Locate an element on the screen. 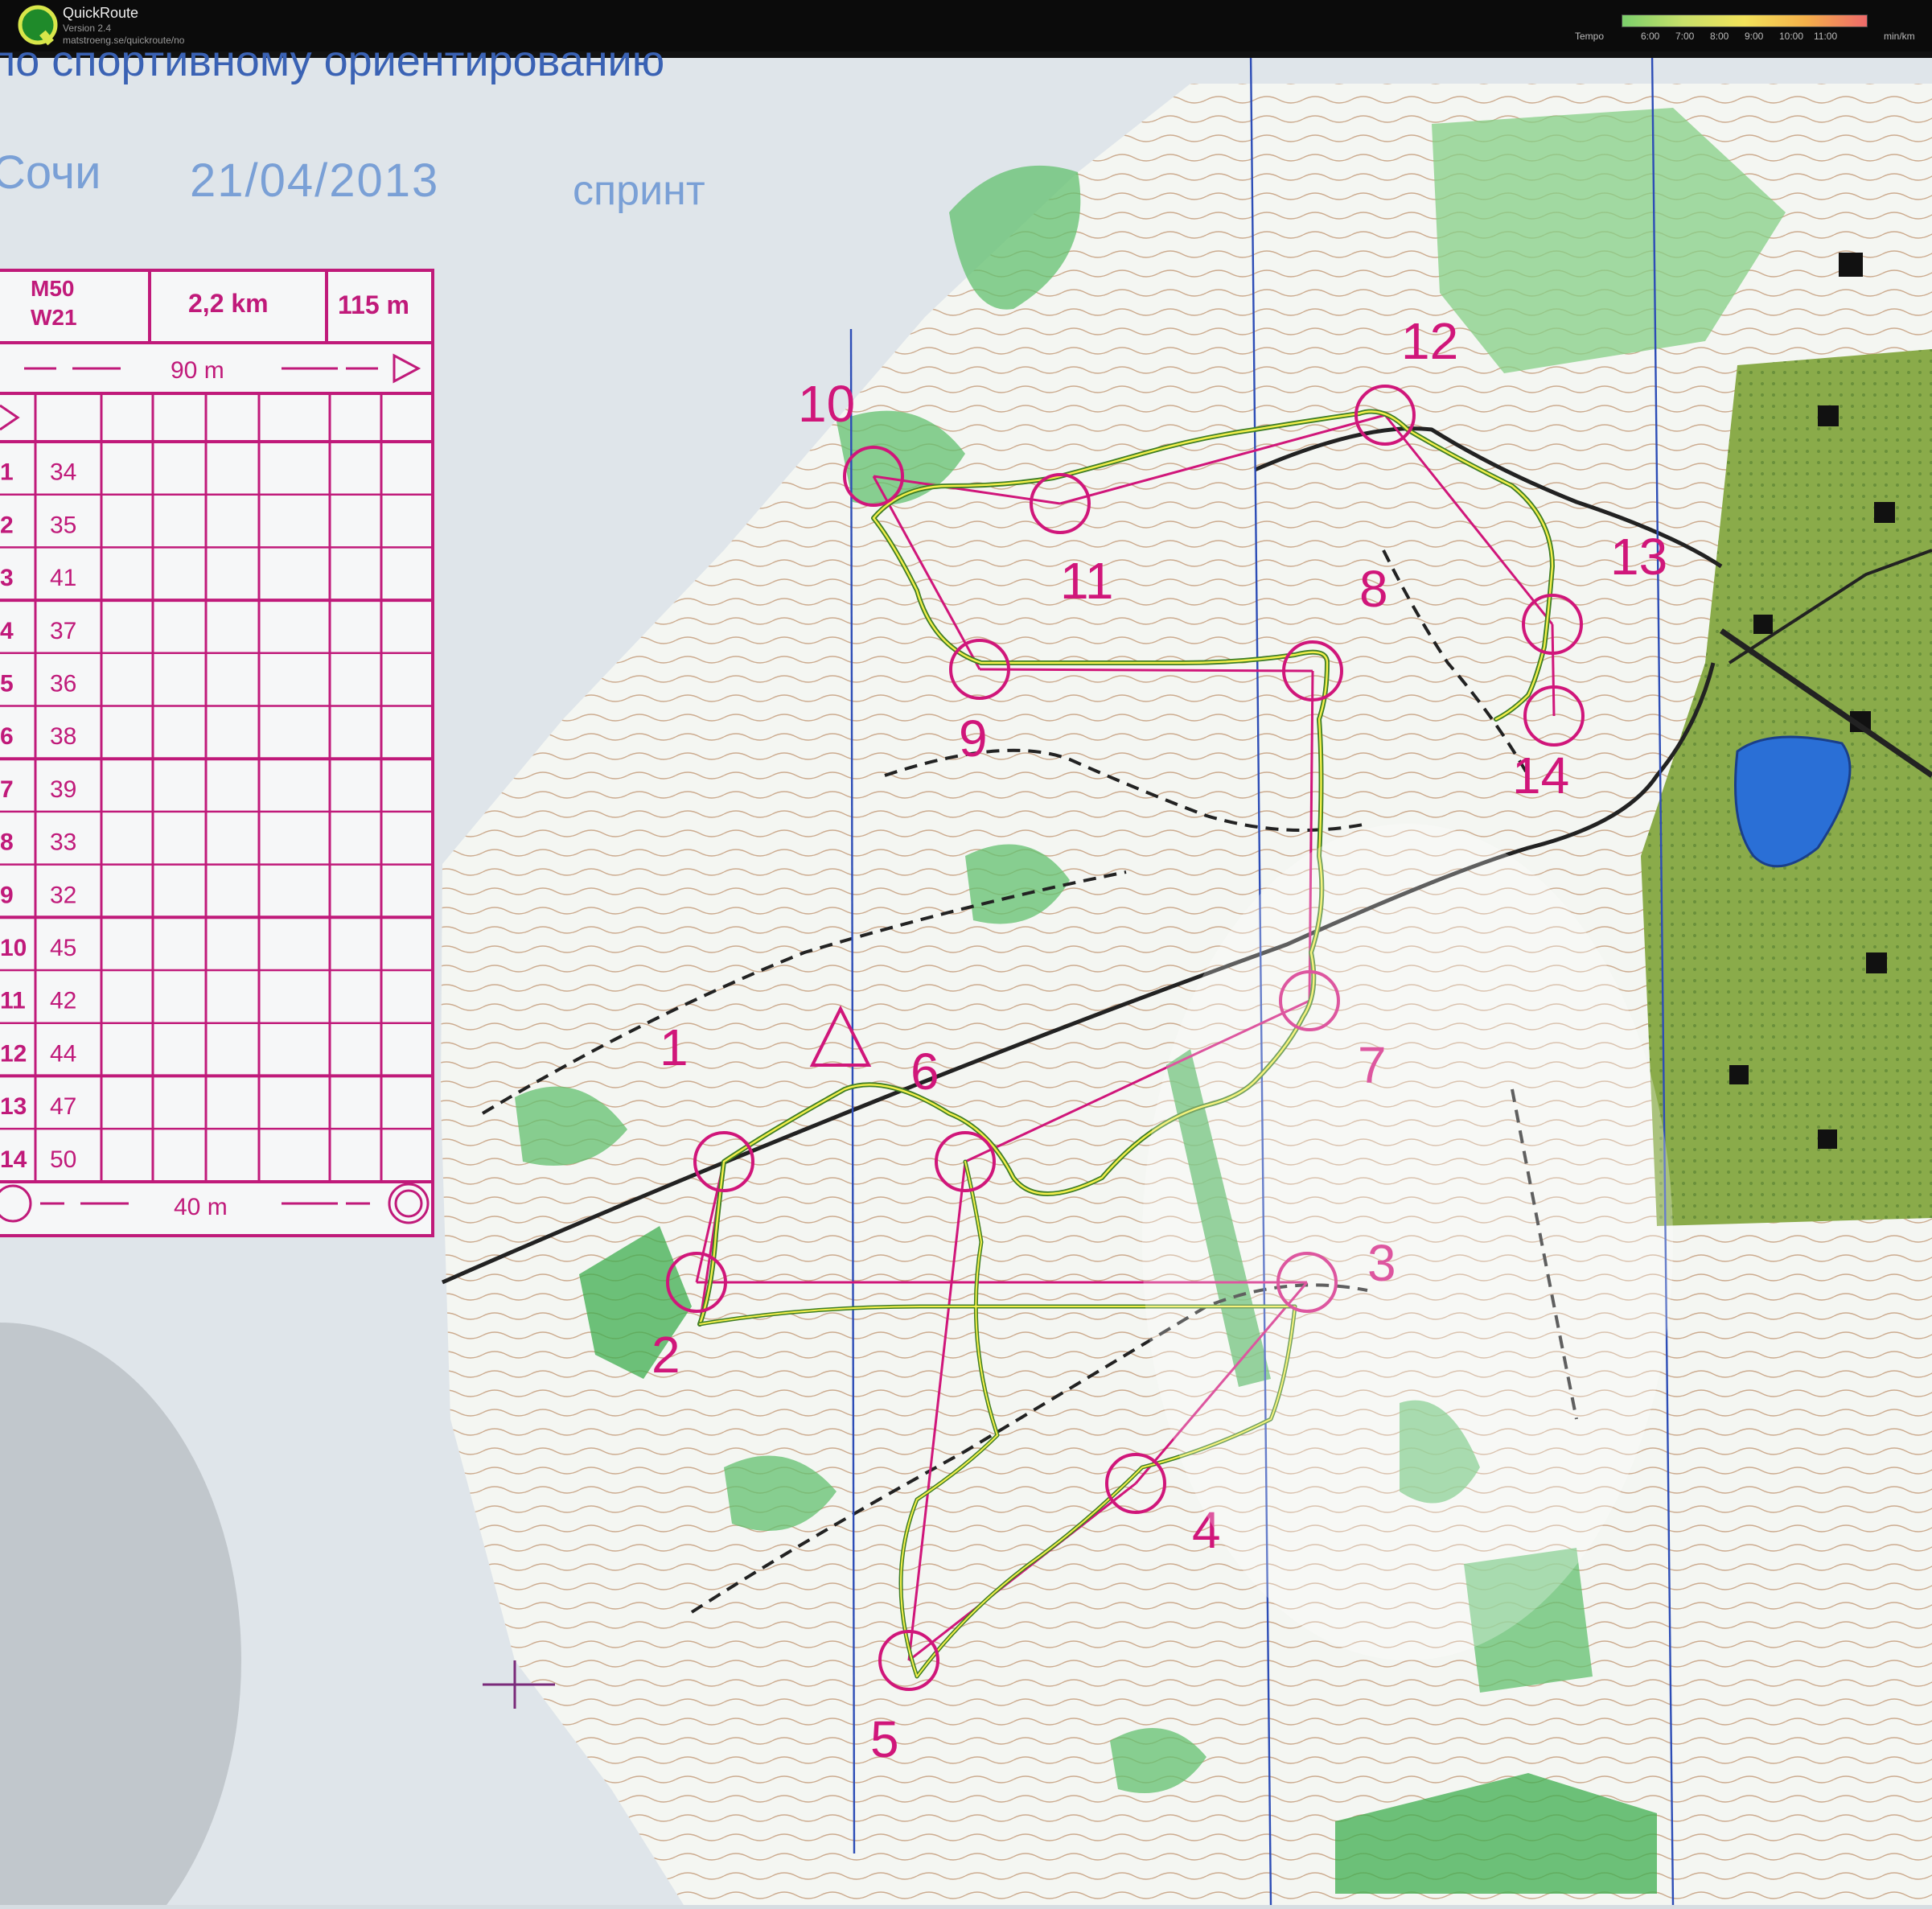 The width and height of the screenshot is (1932, 1909). legend-class-1: M50 is located at coordinates (52, 288).